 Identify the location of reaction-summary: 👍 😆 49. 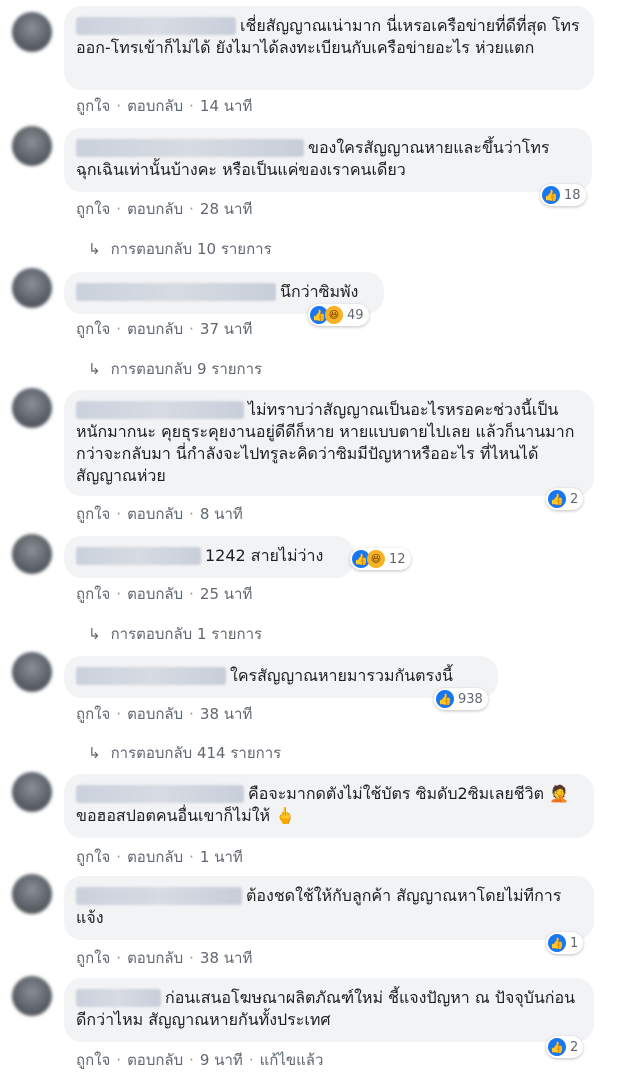
(338, 315).